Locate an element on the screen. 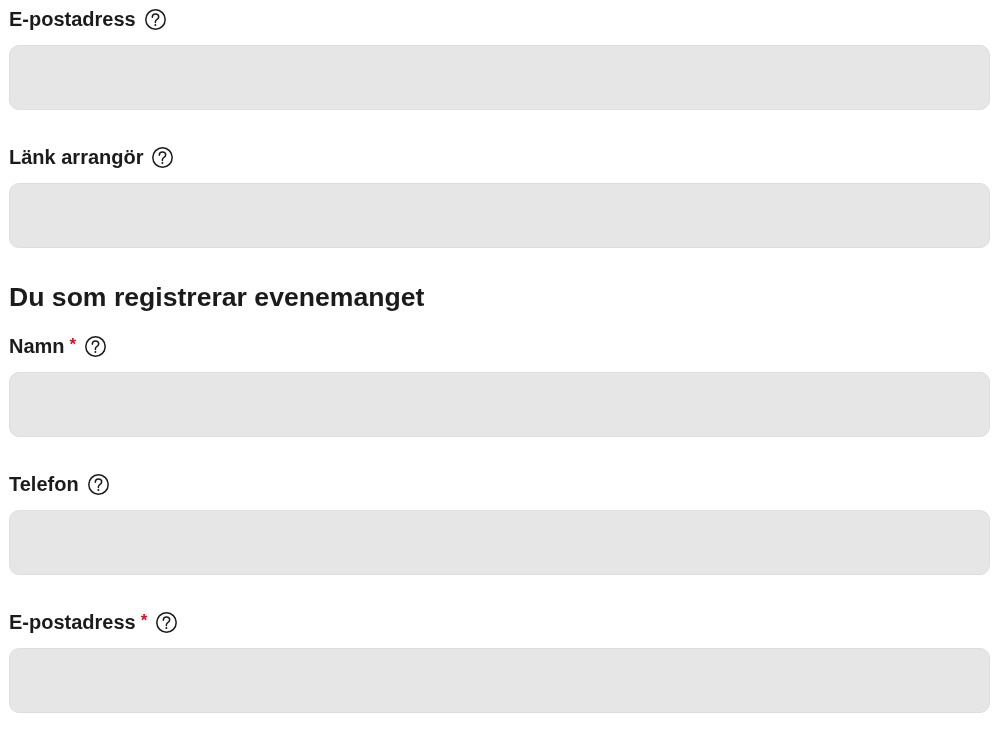  field-label: Länk arrangör is located at coordinates (76, 157).